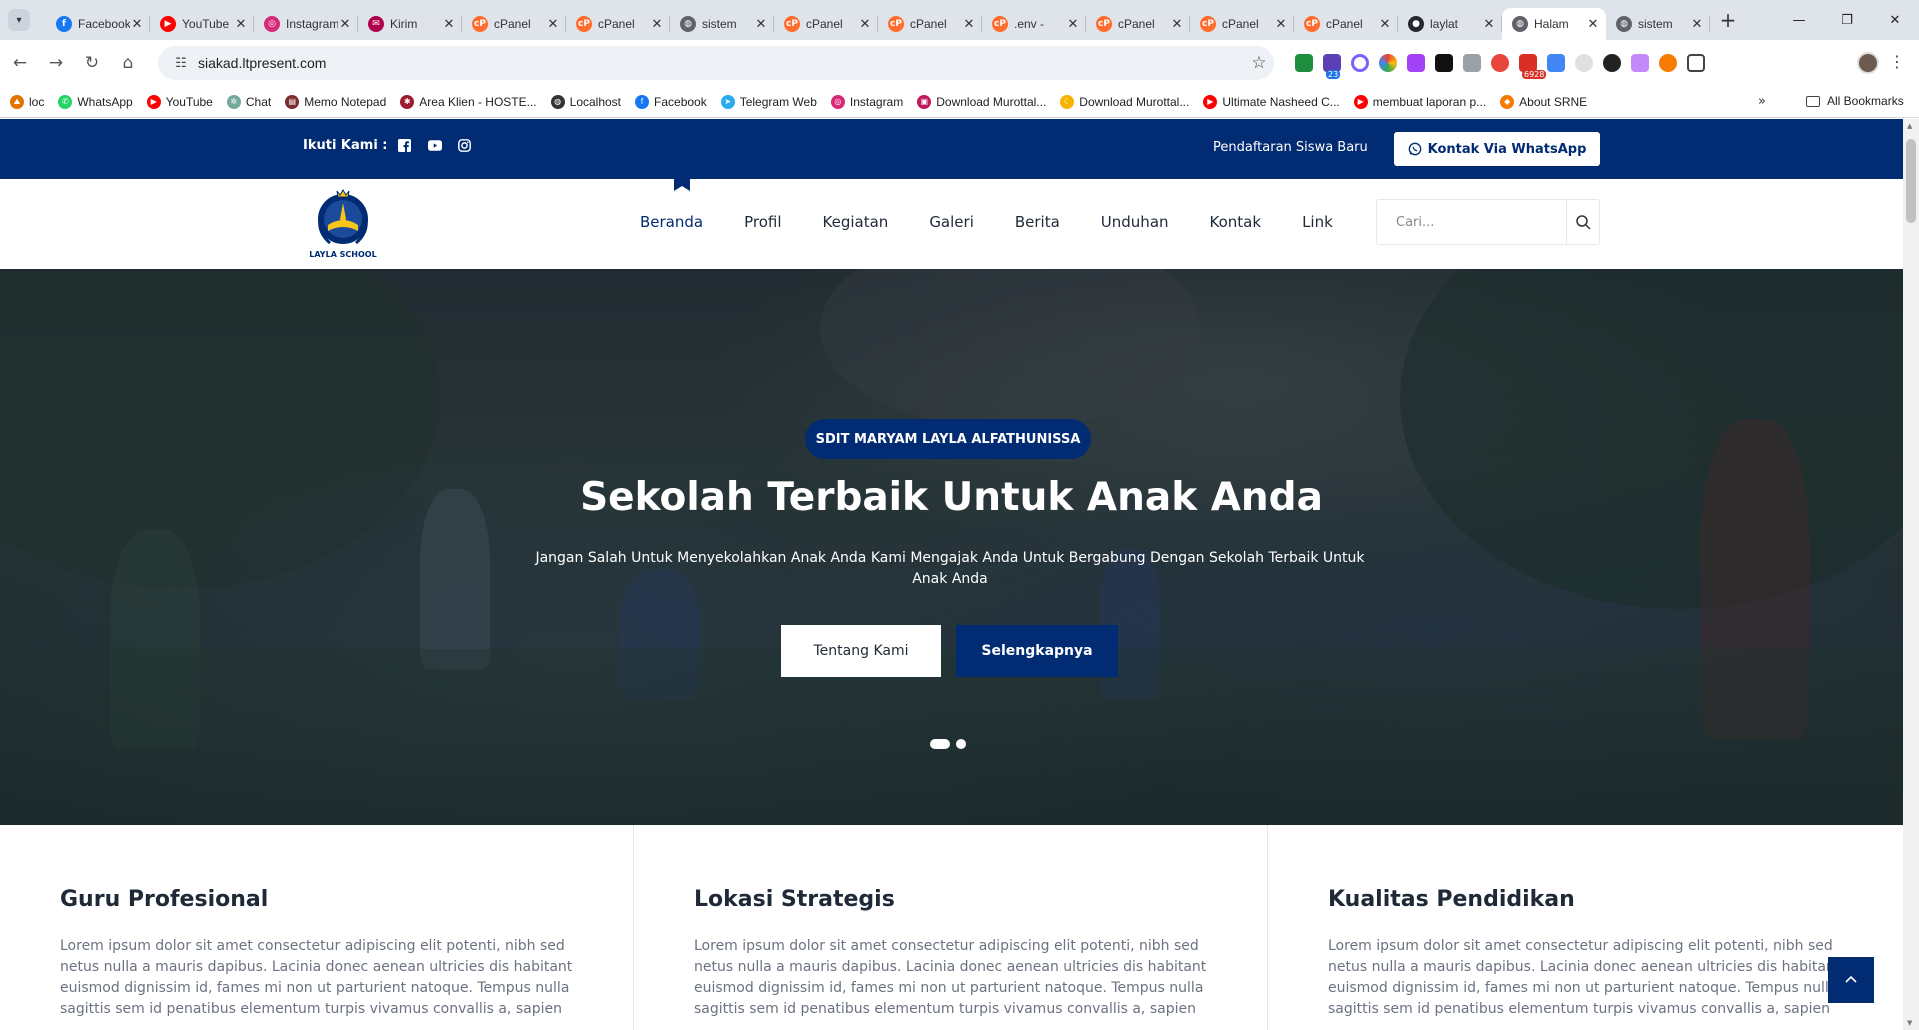 The width and height of the screenshot is (1919, 1030). I want to click on browser-tab: f Facebook ✕, so click(98, 24).